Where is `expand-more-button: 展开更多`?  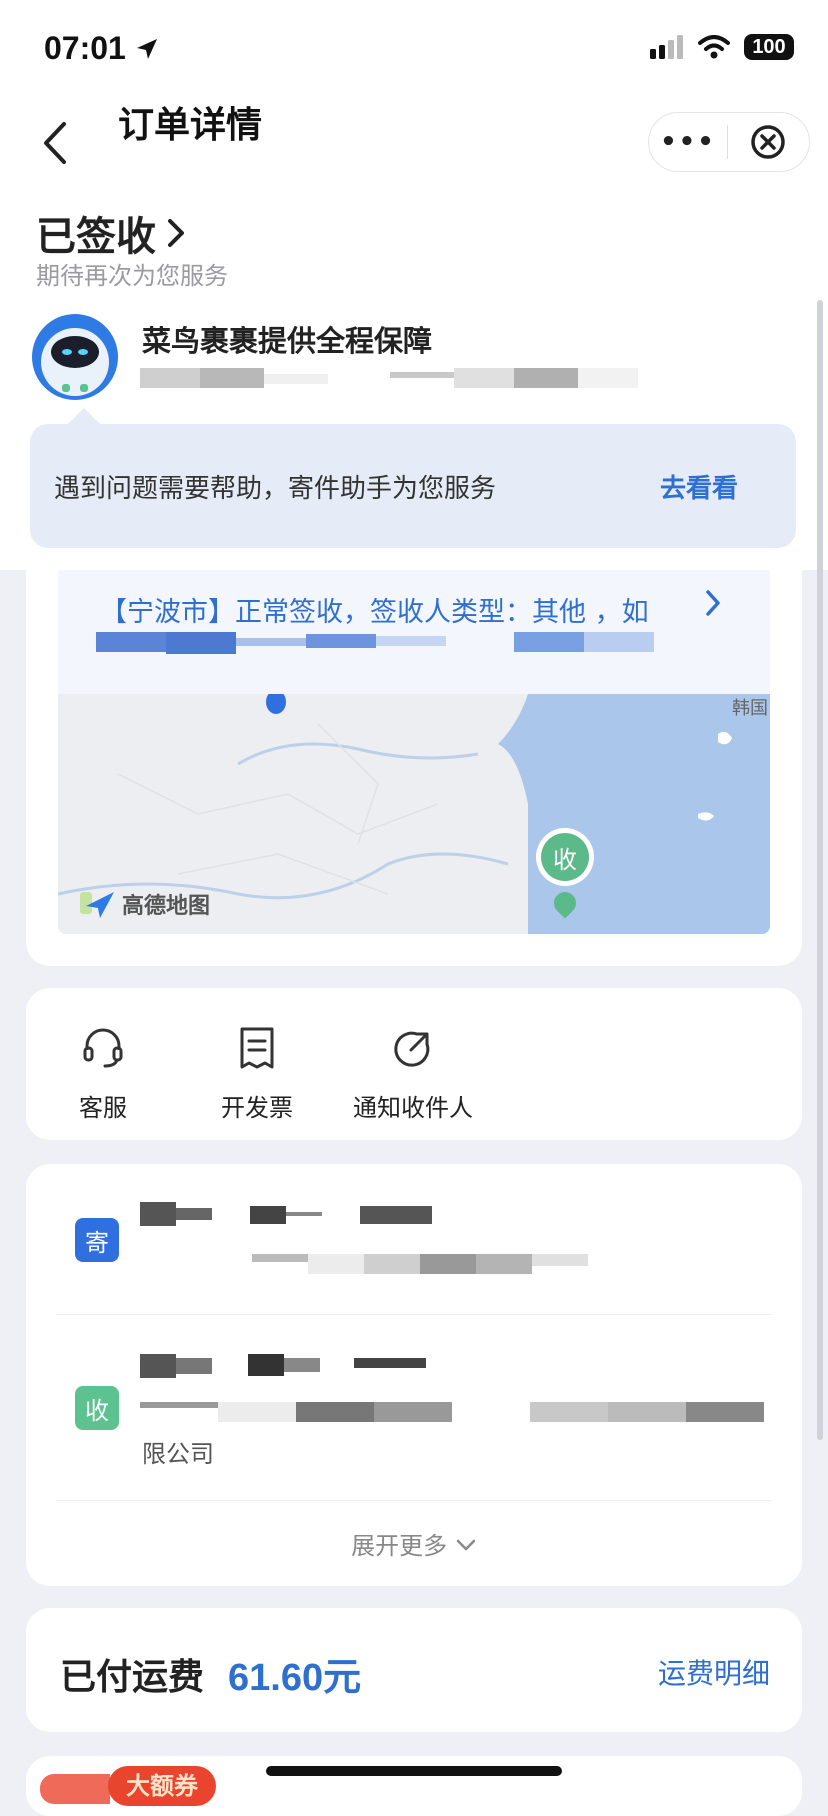
expand-more-button: 展开更多 is located at coordinates (414, 1543).